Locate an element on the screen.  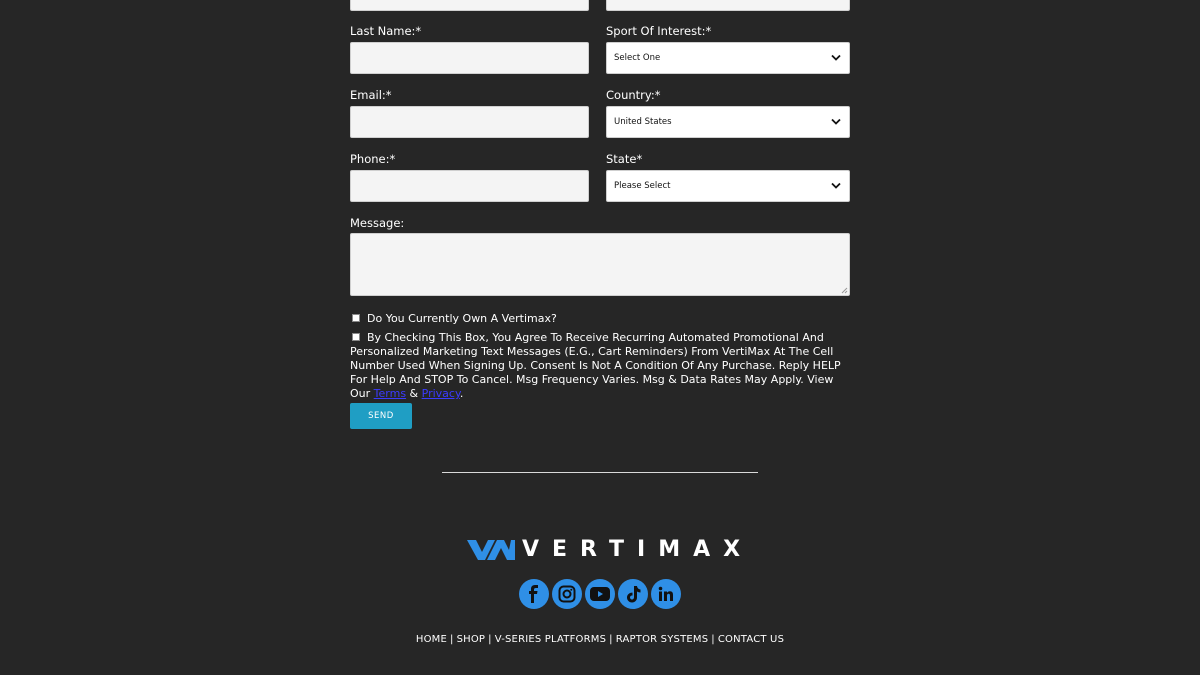
country-select-value: United States is located at coordinates (643, 122).